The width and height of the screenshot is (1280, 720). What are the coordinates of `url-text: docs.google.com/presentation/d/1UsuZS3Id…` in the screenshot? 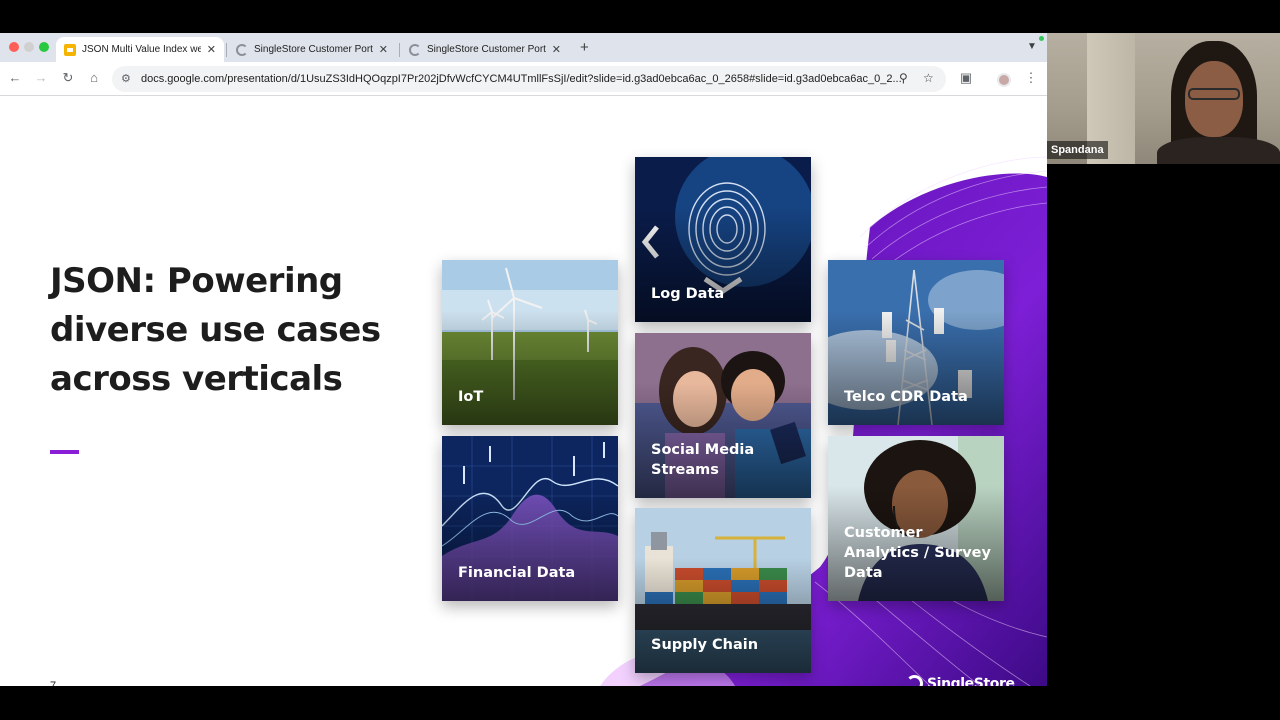 It's located at (521, 79).